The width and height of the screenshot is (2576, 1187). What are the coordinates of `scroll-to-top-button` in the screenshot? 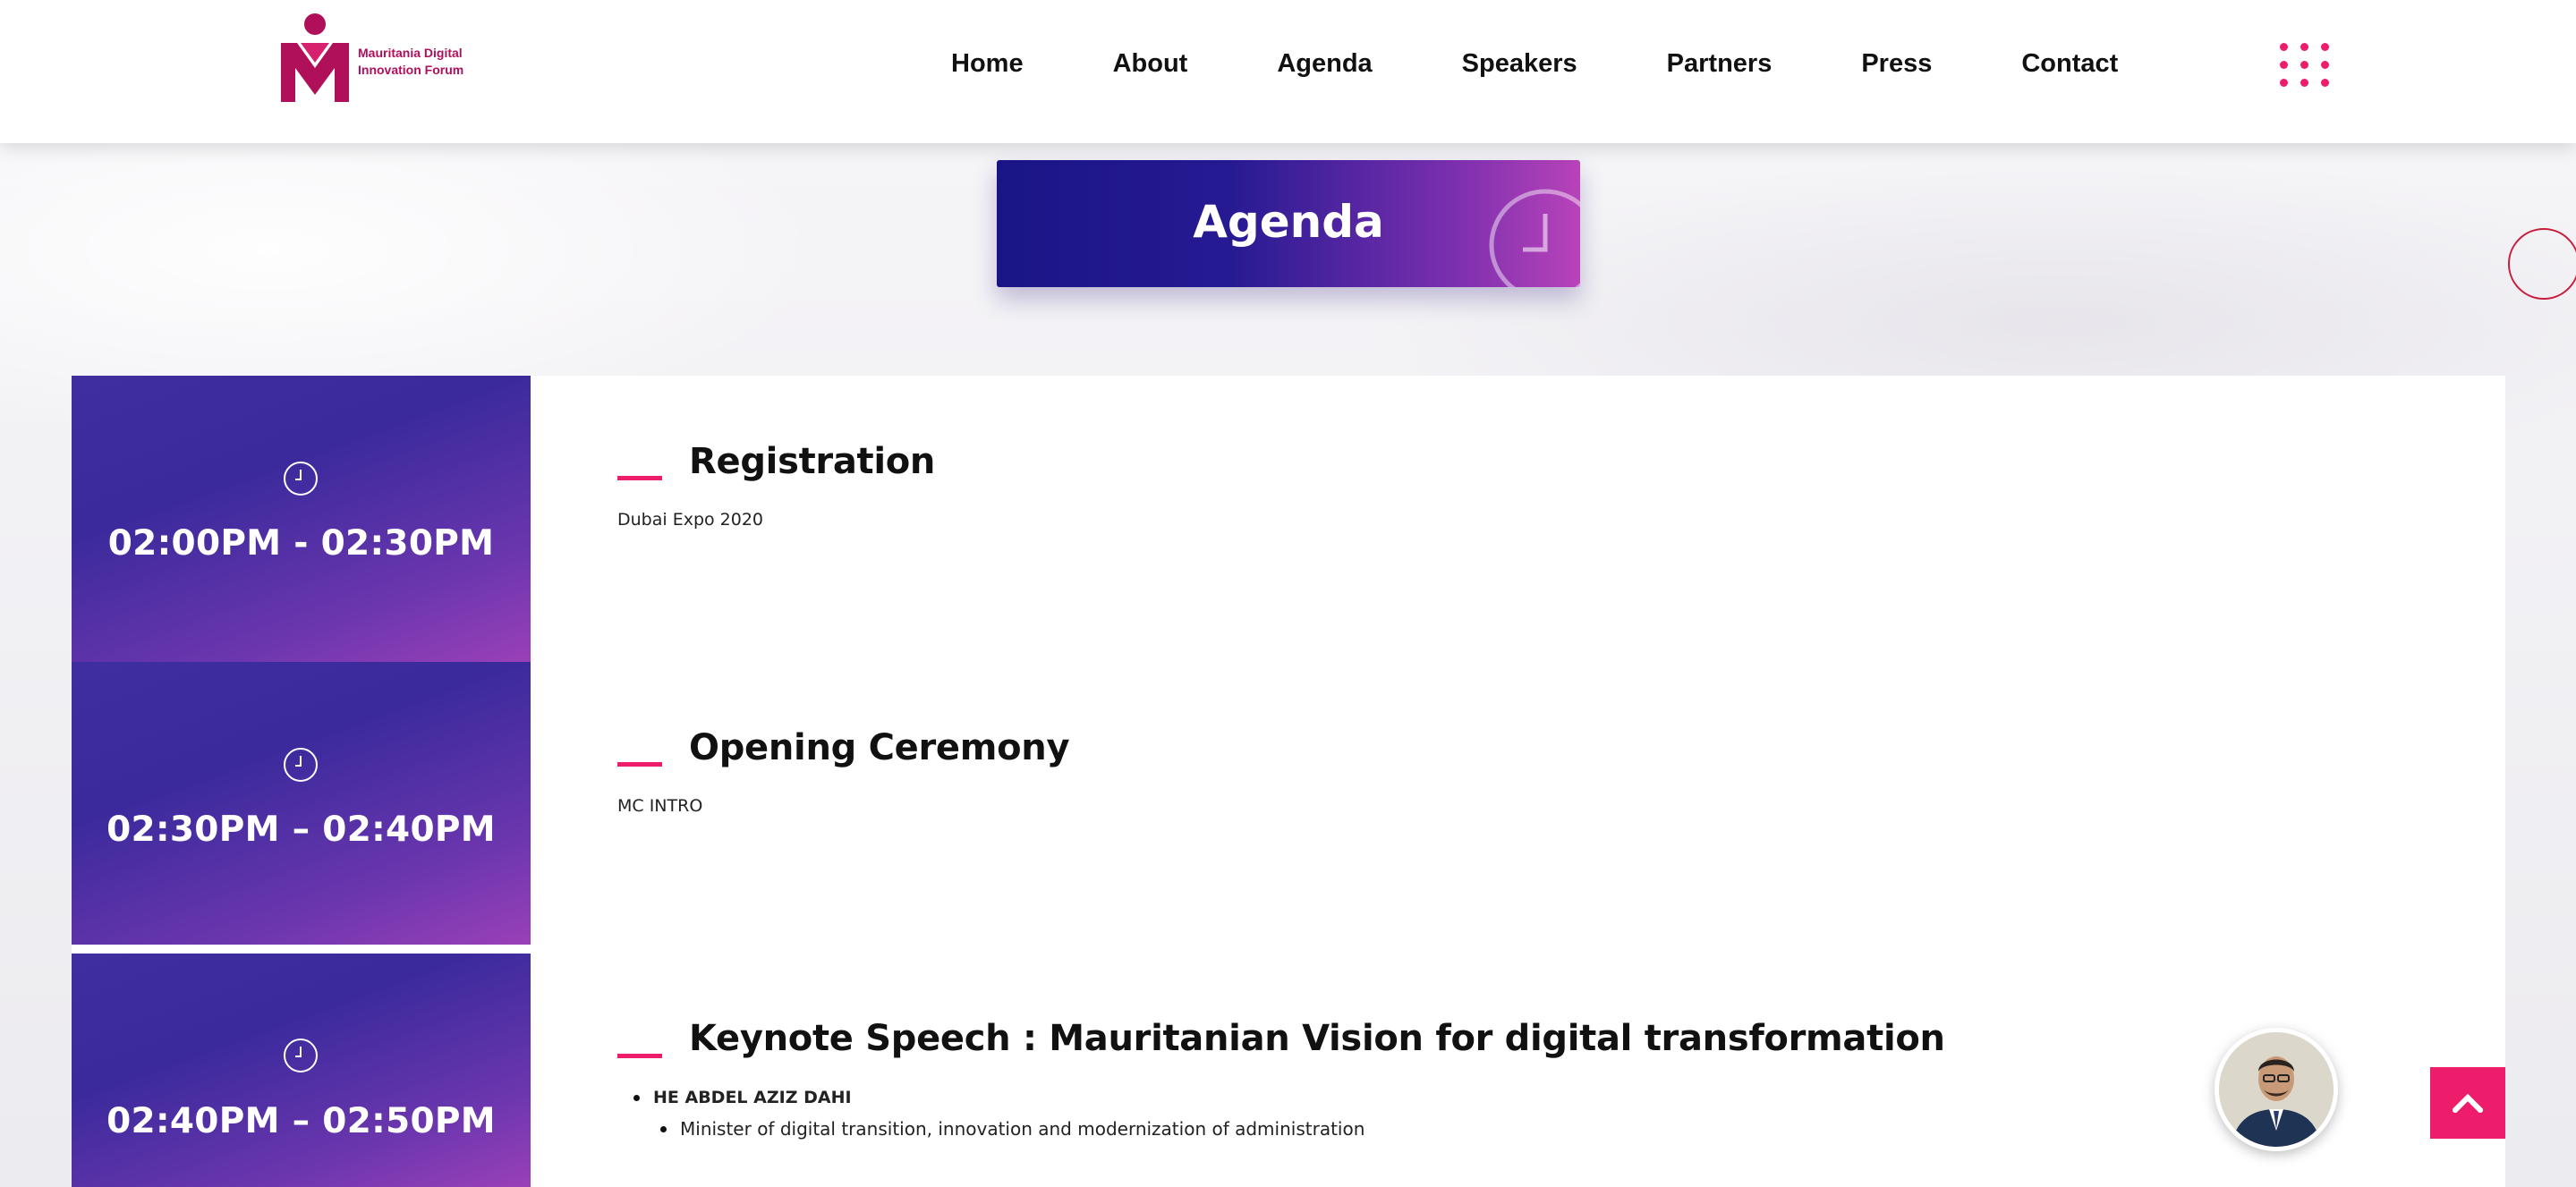 It's located at (2467, 1103).